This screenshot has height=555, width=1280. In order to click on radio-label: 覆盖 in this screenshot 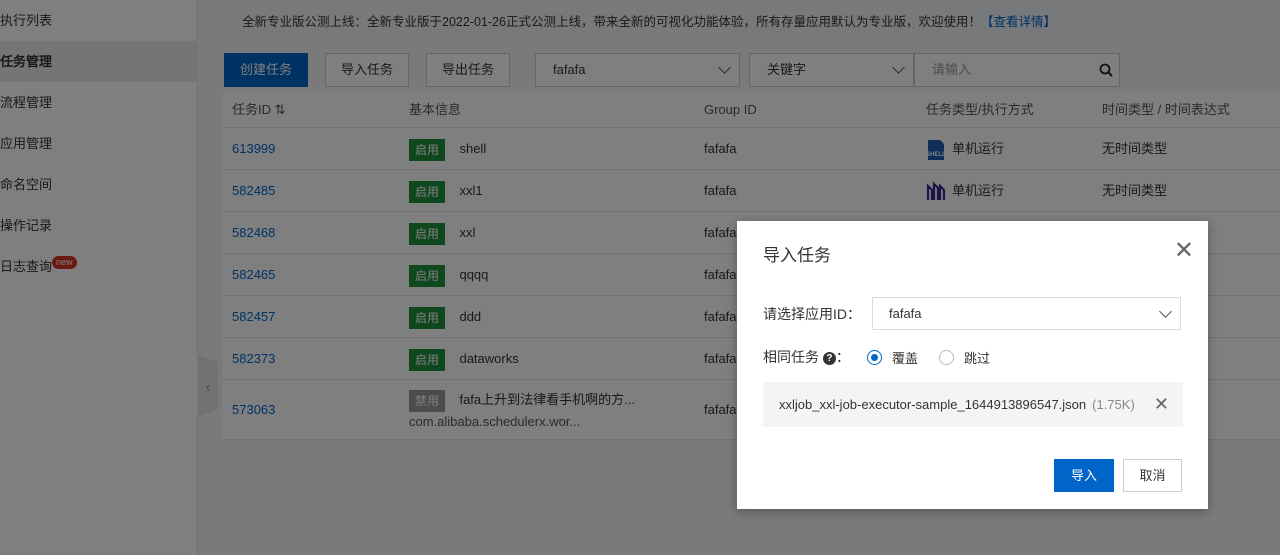, I will do `click(905, 358)`.